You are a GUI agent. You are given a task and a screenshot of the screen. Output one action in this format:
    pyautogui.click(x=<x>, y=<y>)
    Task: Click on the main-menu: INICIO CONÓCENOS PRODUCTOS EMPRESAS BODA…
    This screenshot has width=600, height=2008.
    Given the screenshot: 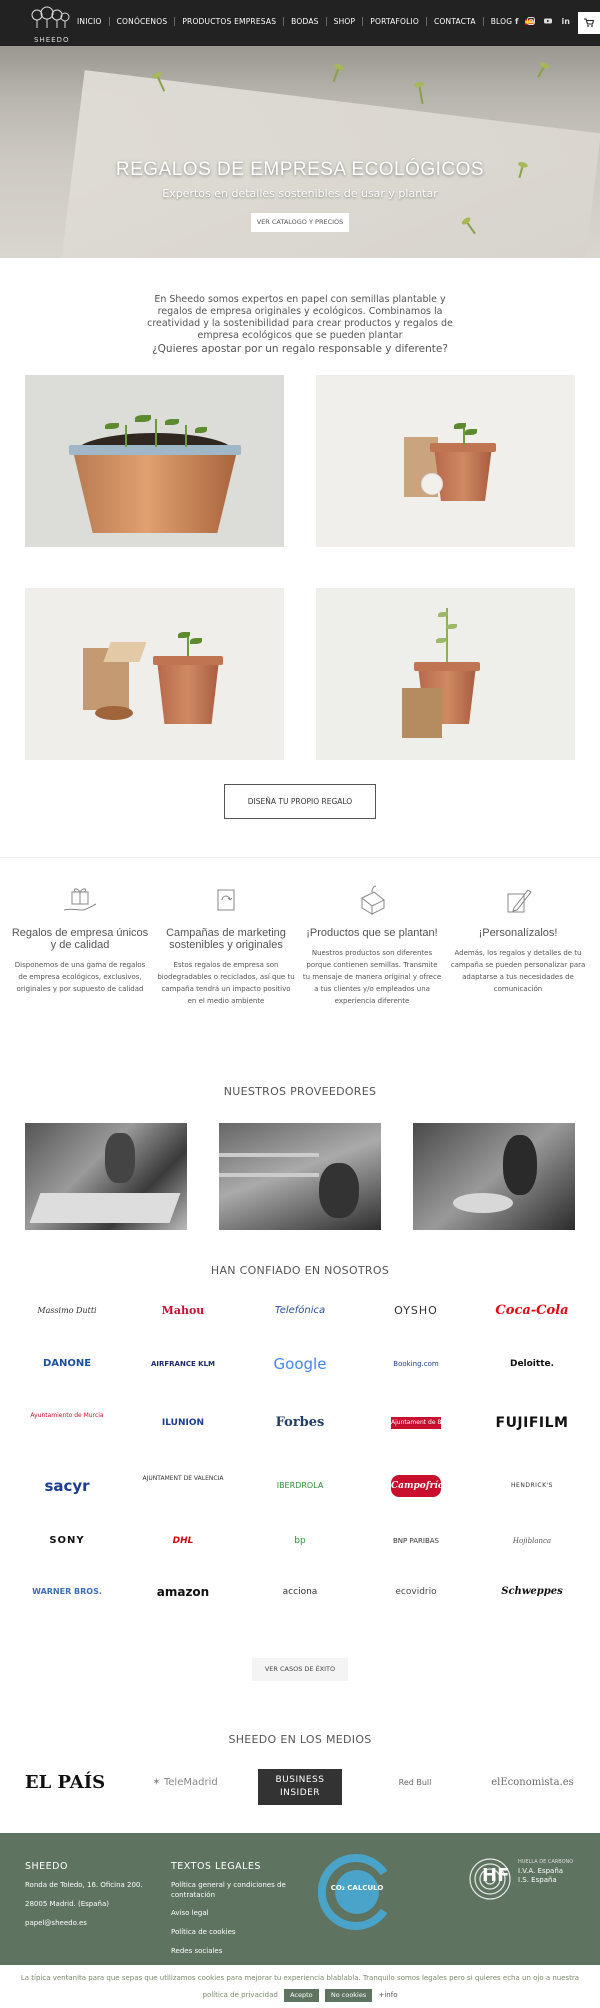 What is the action you would take?
    pyautogui.click(x=302, y=21)
    